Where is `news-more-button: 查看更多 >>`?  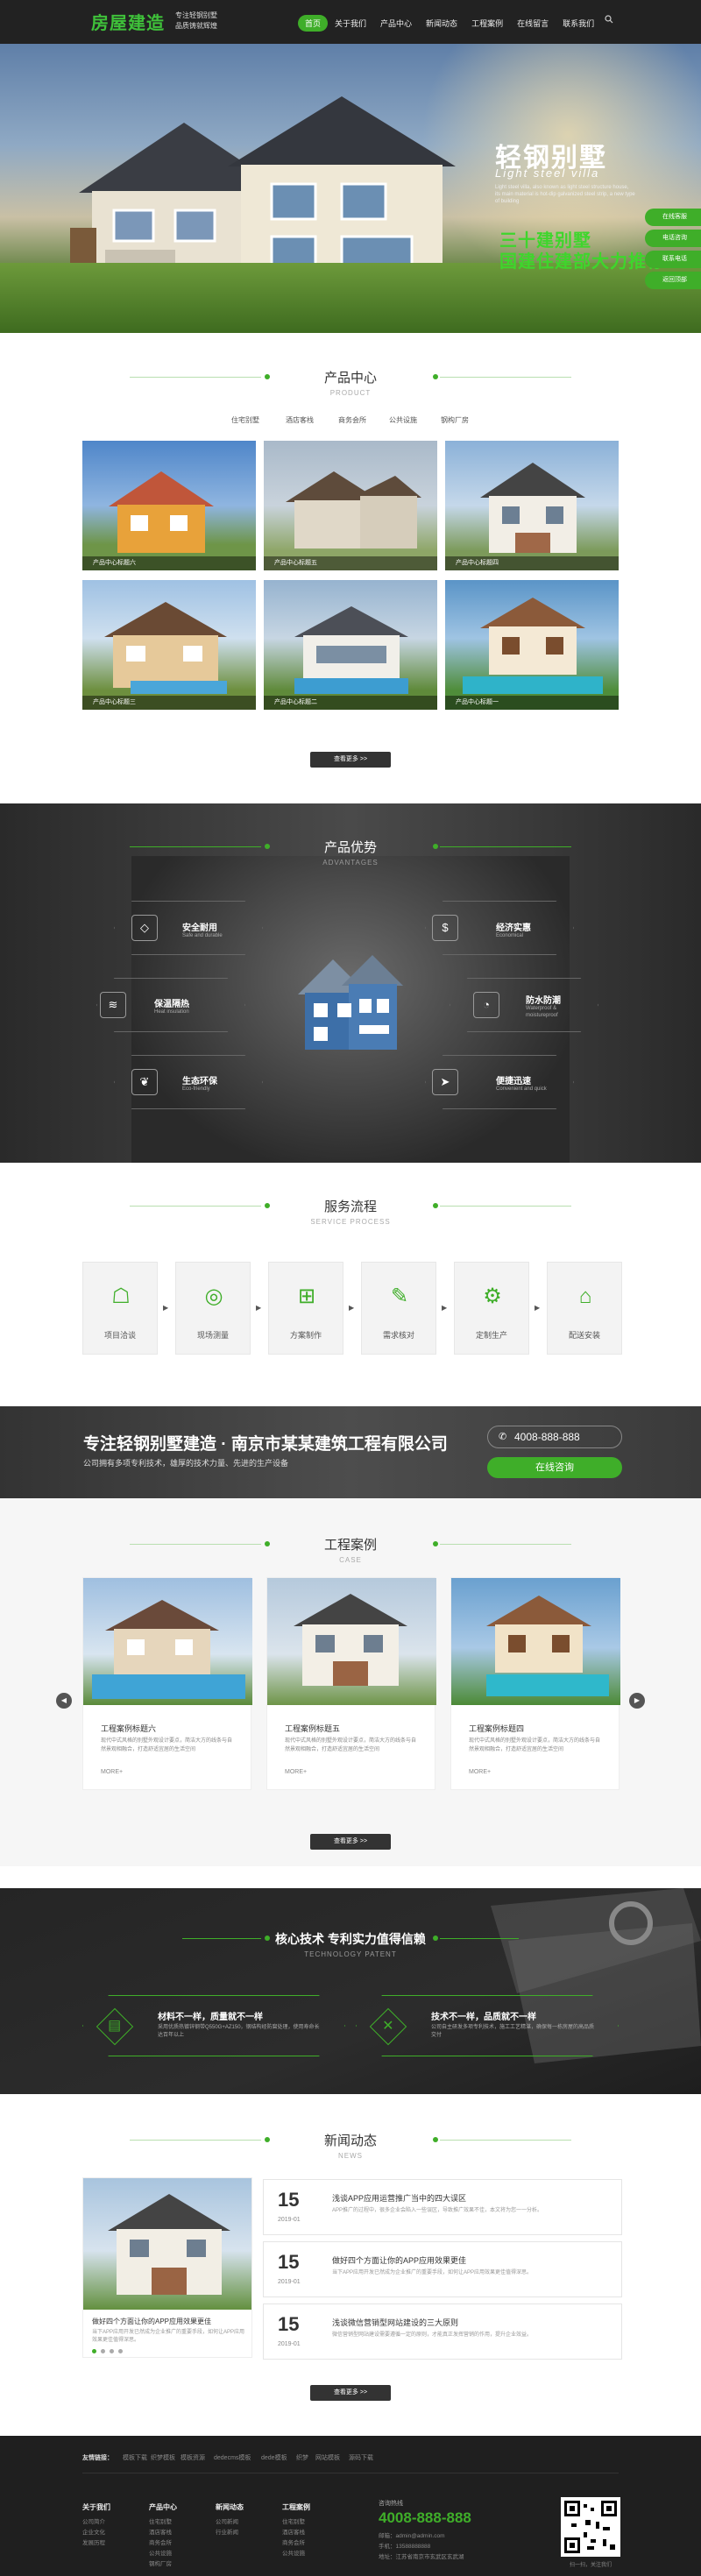 news-more-button: 查看更多 >> is located at coordinates (350, 2393).